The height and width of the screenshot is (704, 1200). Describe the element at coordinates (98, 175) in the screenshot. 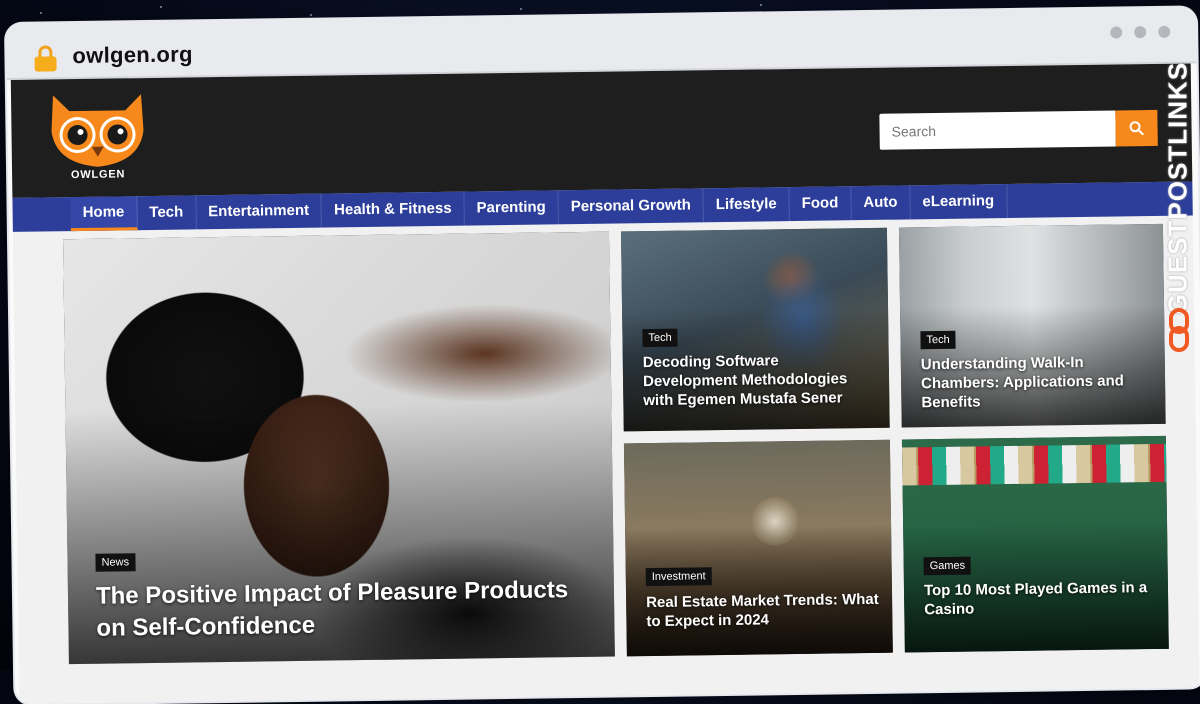

I see `logo-text: OWLGEN` at that location.